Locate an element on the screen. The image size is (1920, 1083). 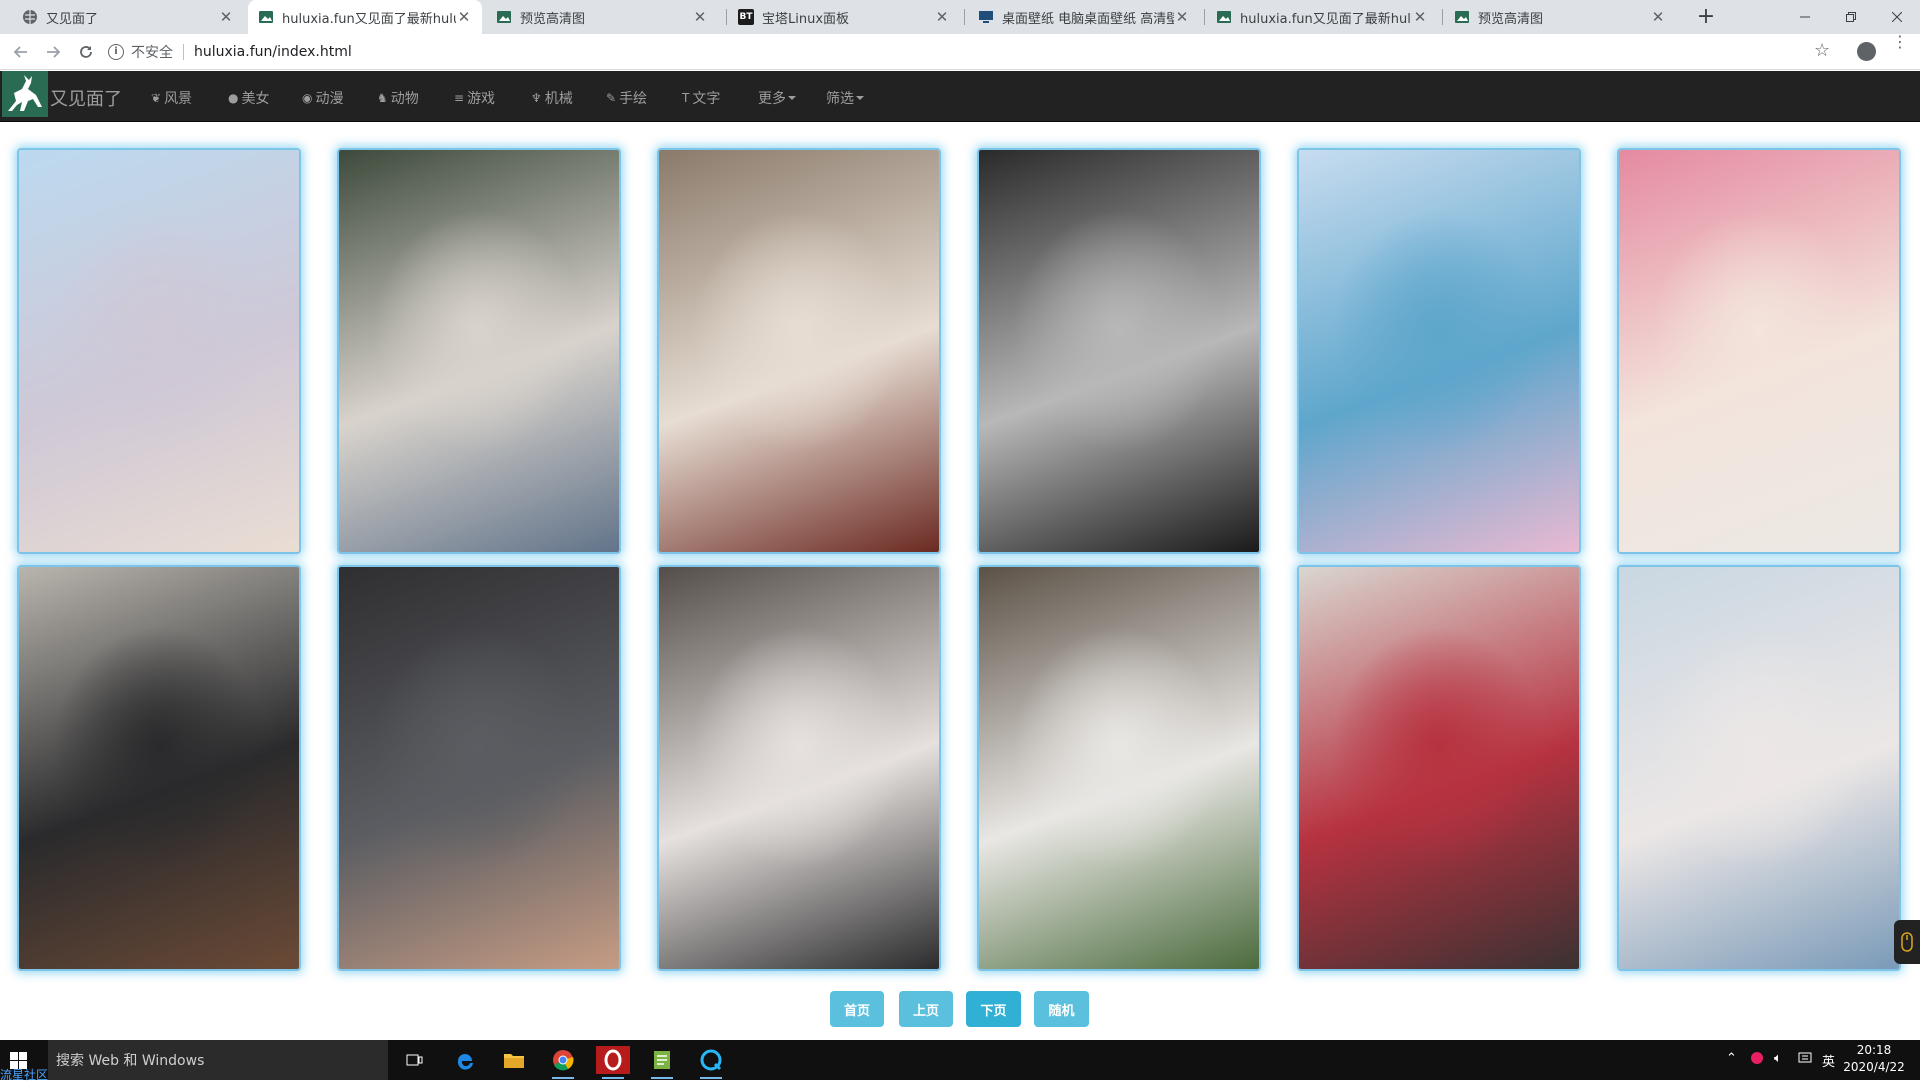
tray-app-icon is located at coordinates (1757, 1060).